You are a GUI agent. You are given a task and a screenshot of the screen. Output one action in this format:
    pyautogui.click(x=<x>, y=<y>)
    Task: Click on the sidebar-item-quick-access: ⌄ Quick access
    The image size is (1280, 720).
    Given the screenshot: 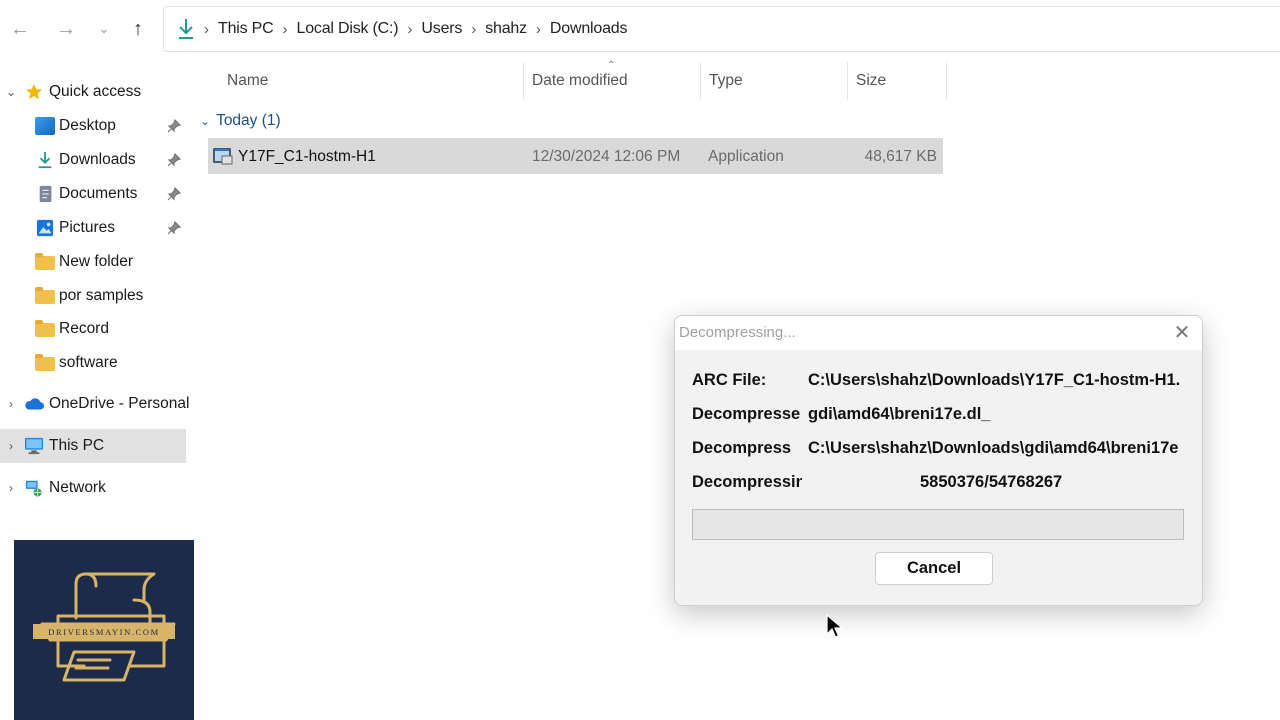 What is the action you would take?
    pyautogui.click(x=93, y=92)
    